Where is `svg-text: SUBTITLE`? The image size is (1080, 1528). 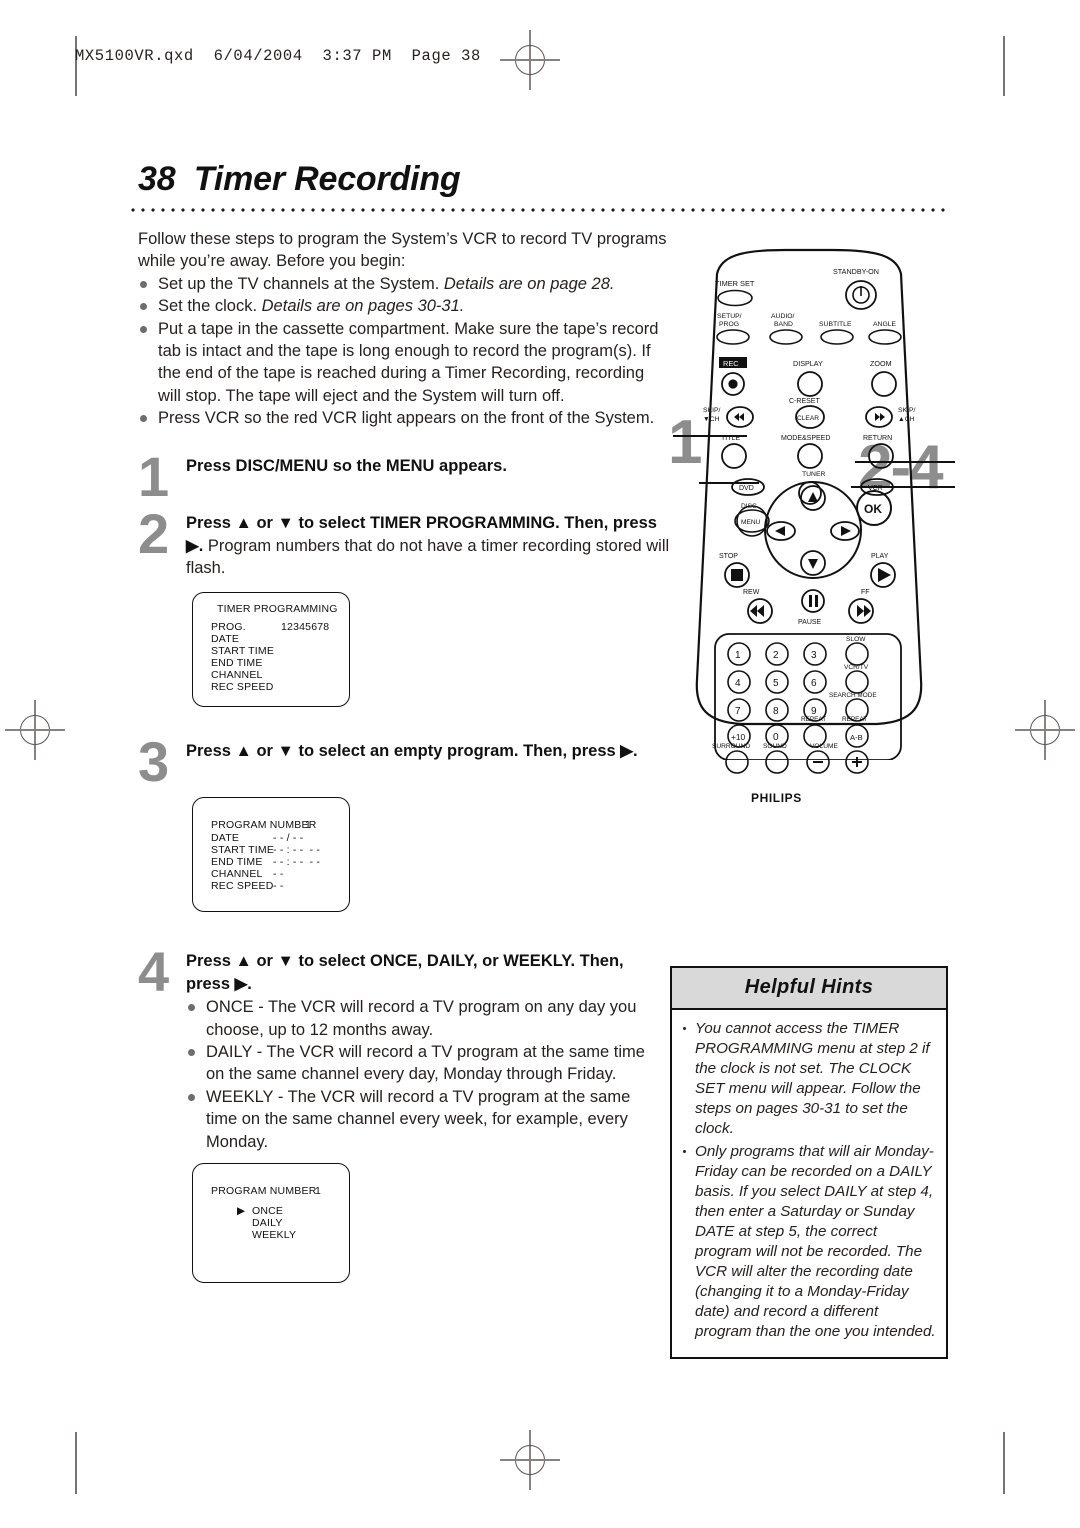
svg-text: SUBTITLE is located at coordinates (835, 324).